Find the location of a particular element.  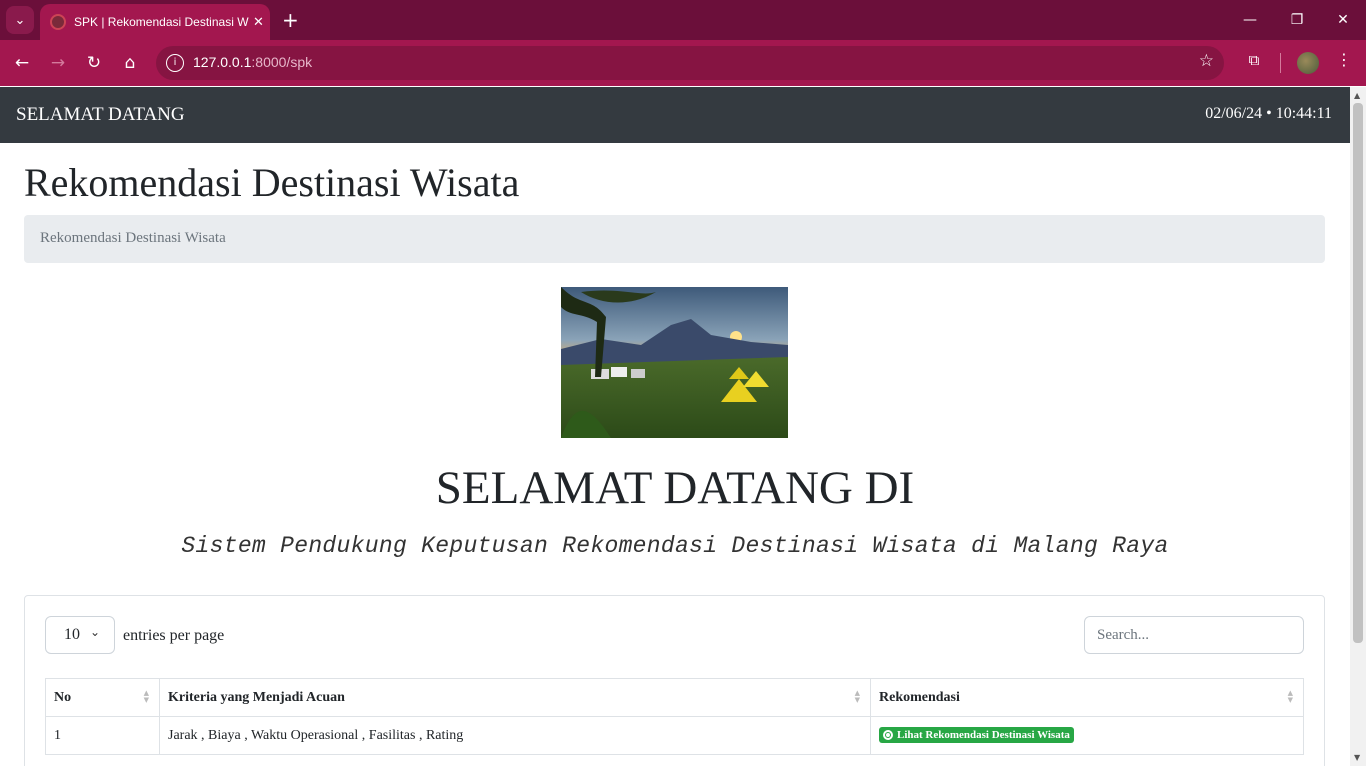

restore-button: ❐ is located at coordinates (1297, 20).